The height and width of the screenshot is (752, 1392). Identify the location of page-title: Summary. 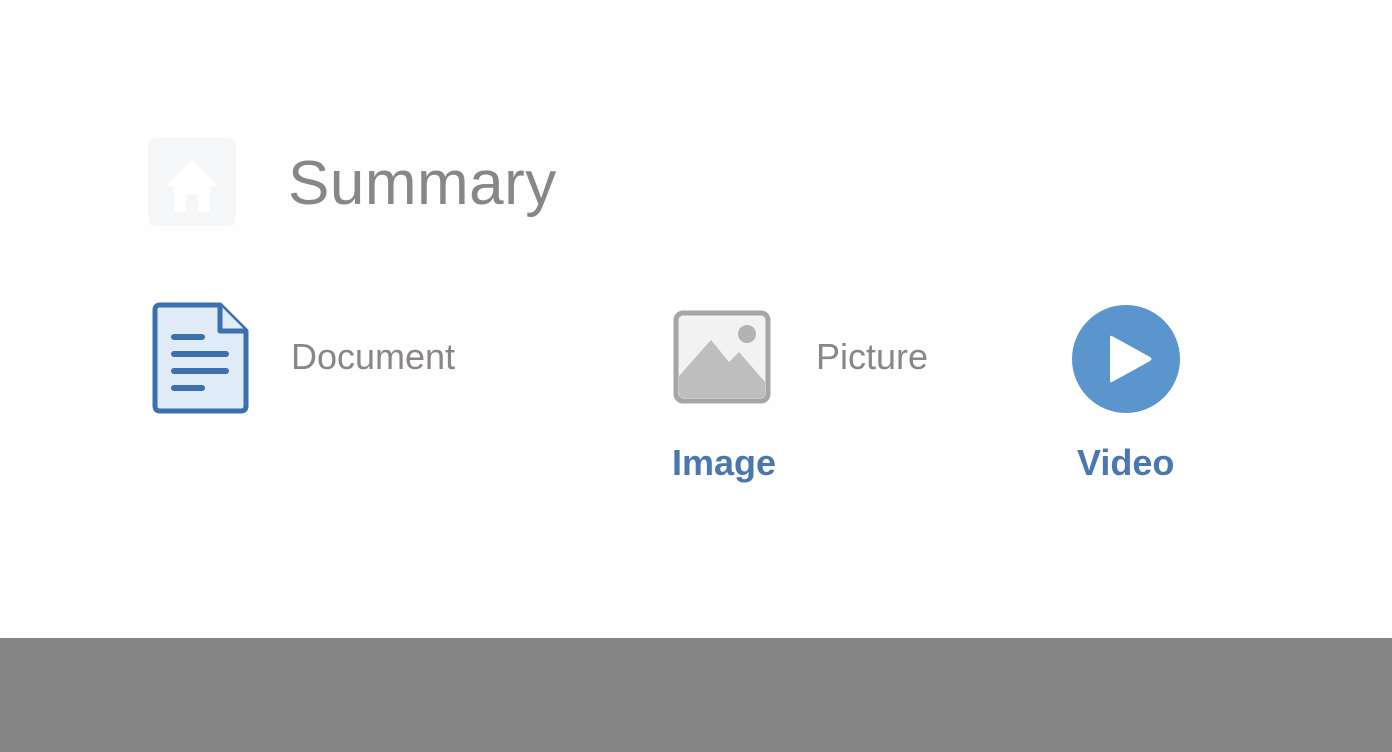
(422, 183).